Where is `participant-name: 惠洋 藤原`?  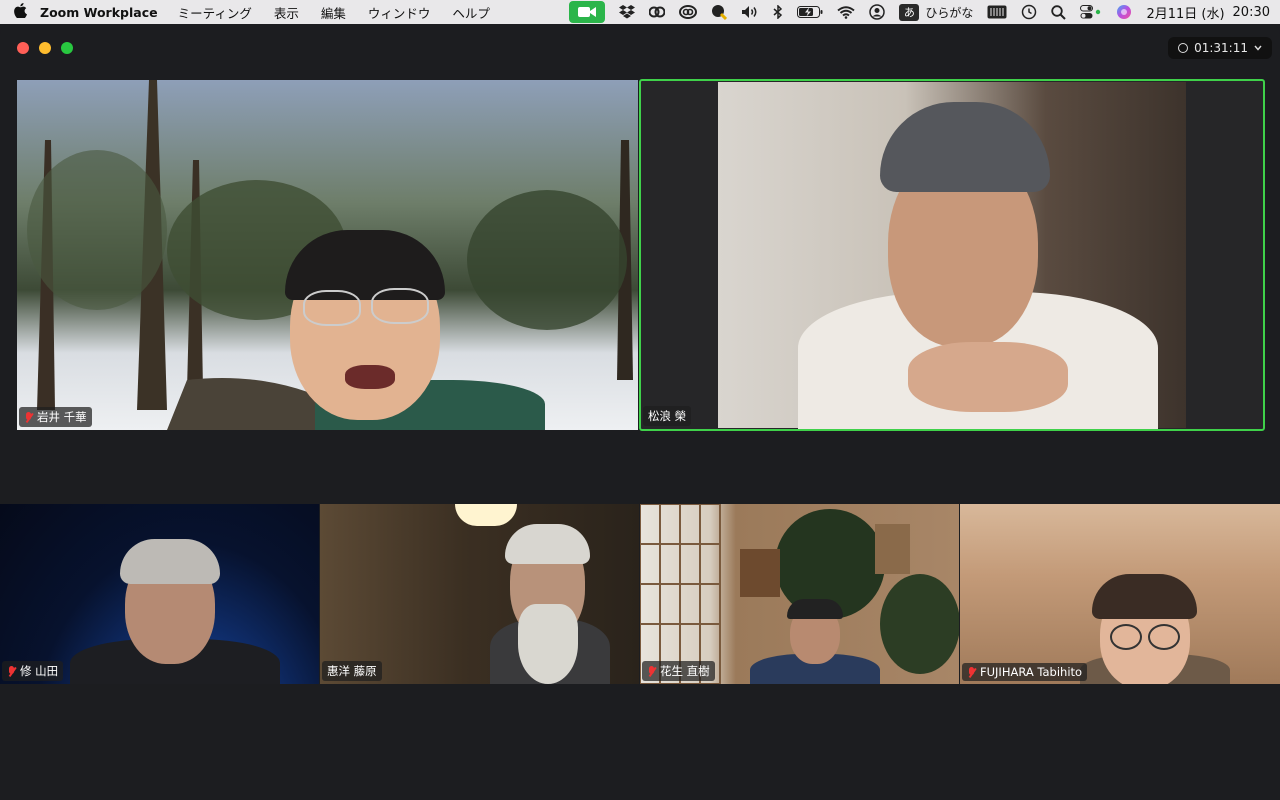 participant-name: 惠洋 藤原 is located at coordinates (352, 671).